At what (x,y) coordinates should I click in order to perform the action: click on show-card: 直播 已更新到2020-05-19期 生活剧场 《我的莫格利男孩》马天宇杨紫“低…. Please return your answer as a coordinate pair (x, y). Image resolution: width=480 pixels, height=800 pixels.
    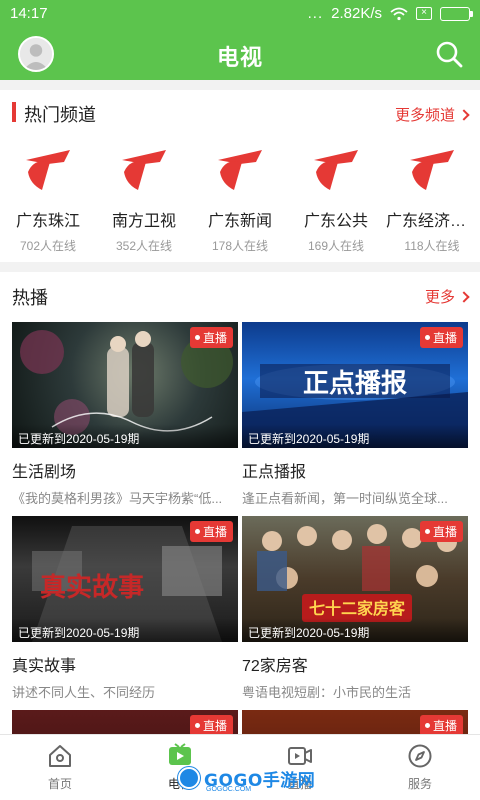
    Looking at the image, I should click on (125, 414).